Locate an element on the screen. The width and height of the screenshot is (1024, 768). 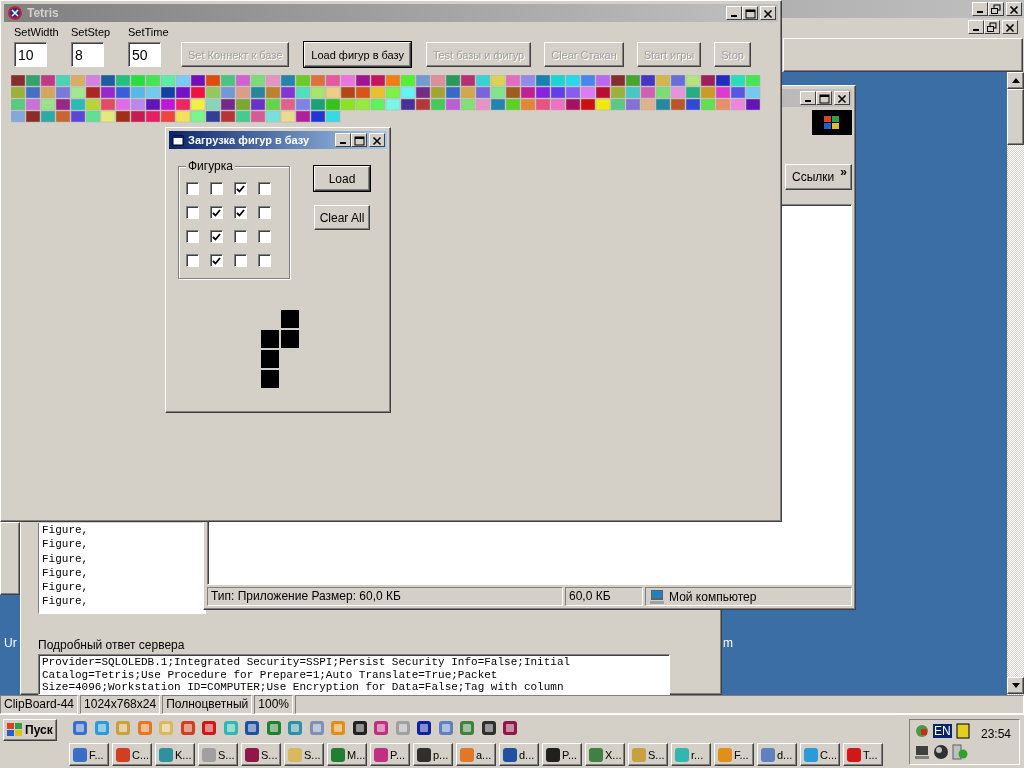
scroll-down-button is located at coordinates (1015, 685).